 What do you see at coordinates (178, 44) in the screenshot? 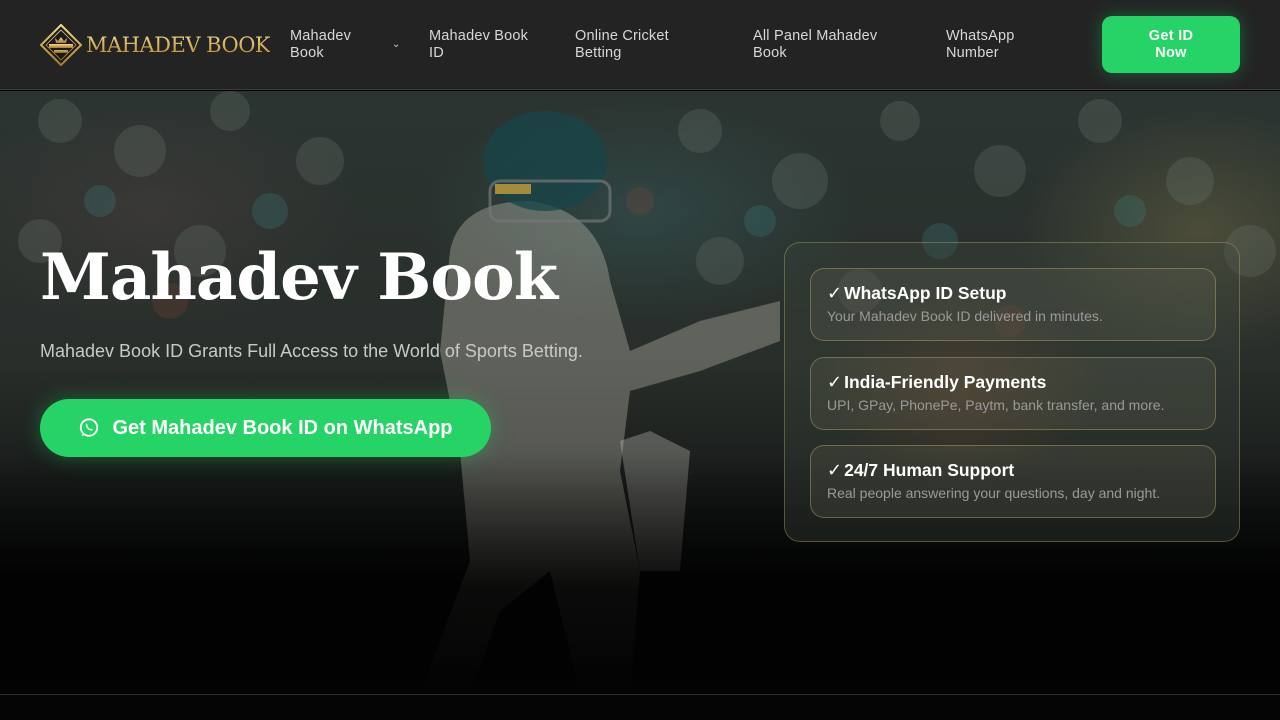
I see `brand-name: MAHADEV BOOK` at bounding box center [178, 44].